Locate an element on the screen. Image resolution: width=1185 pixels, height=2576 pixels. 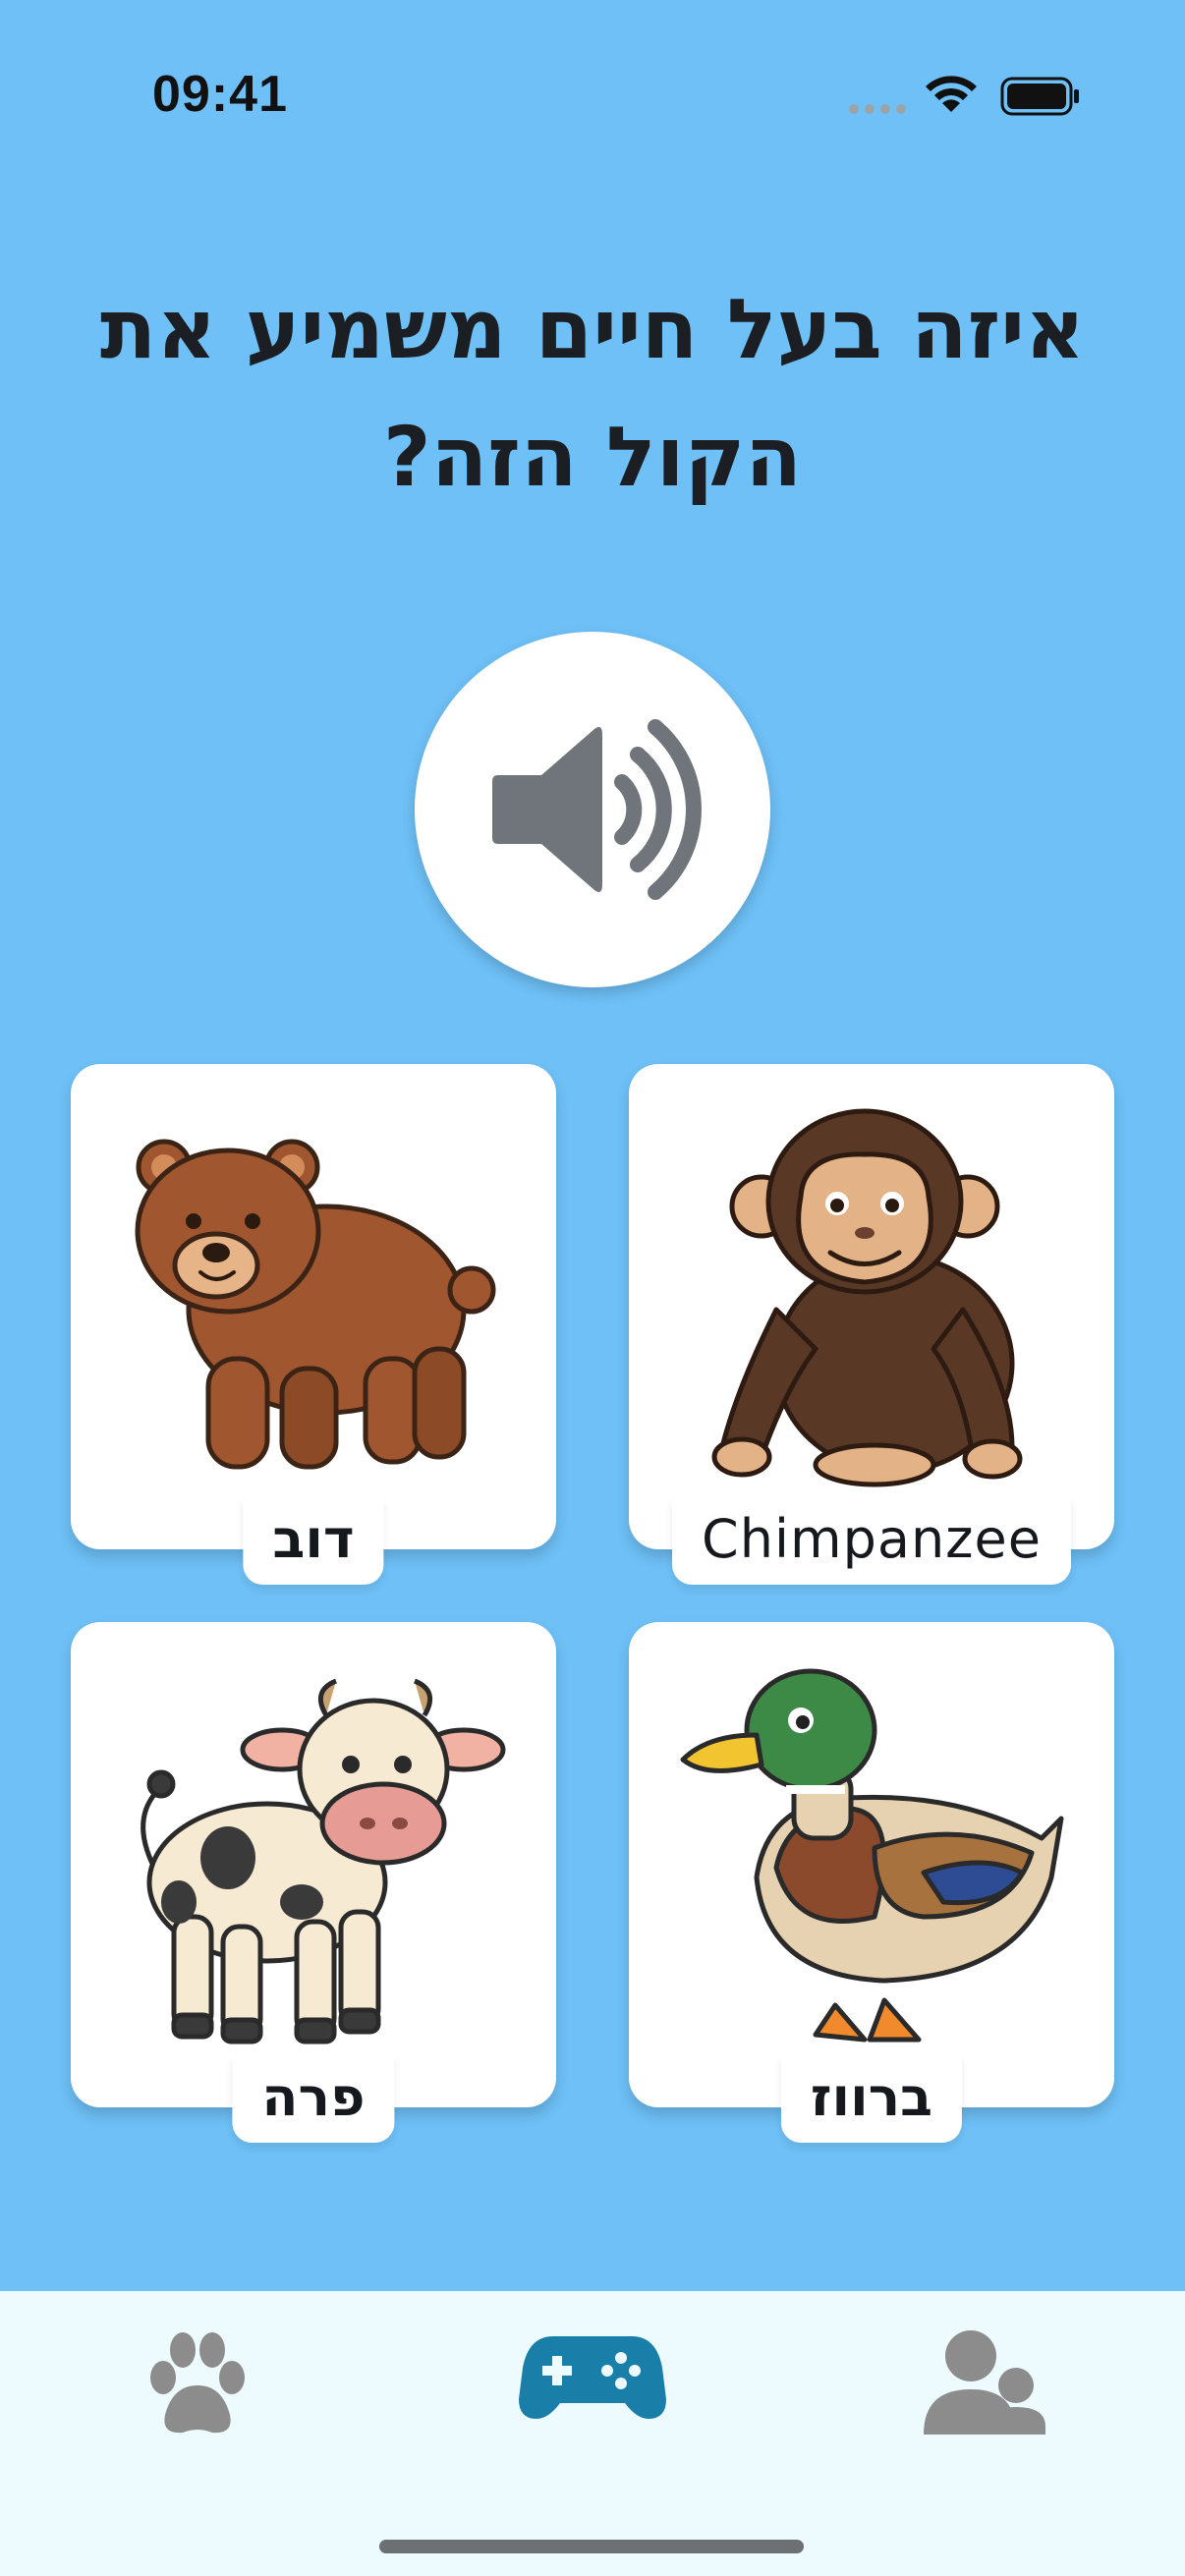
status-bar: 09:41 is located at coordinates (592, 98).